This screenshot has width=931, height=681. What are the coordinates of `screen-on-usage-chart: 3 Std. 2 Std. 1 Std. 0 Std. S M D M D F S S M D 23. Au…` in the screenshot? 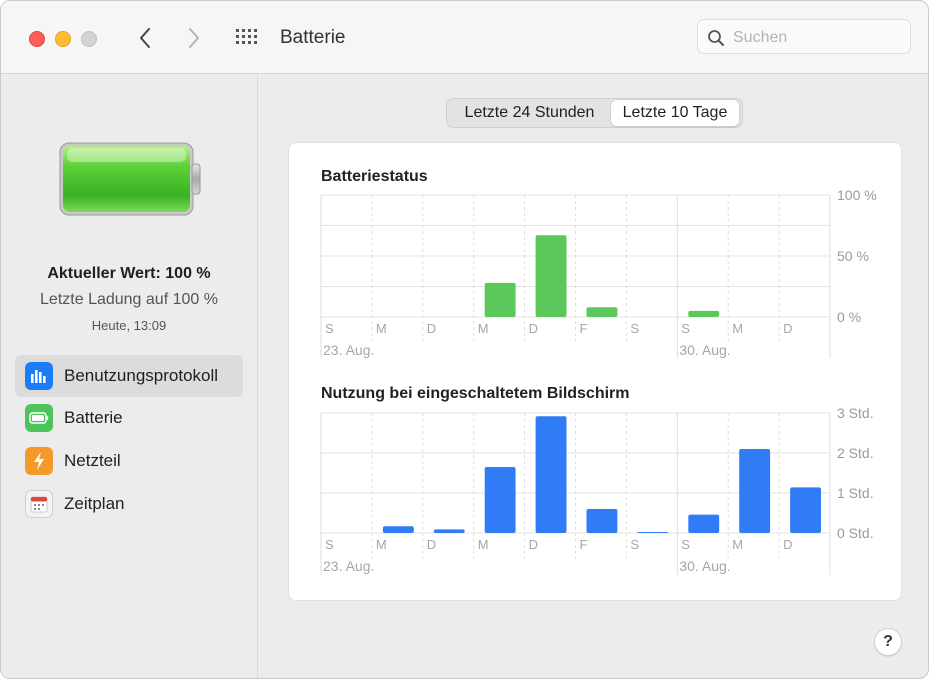 It's located at (597, 490).